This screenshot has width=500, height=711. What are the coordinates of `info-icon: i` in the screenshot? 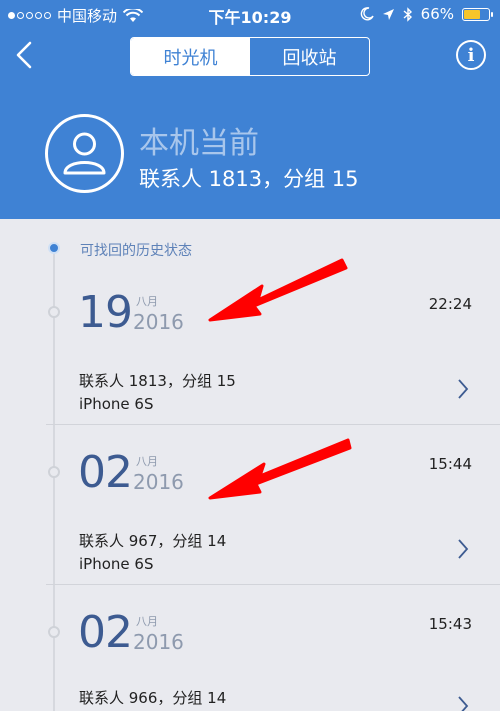 It's located at (471, 55).